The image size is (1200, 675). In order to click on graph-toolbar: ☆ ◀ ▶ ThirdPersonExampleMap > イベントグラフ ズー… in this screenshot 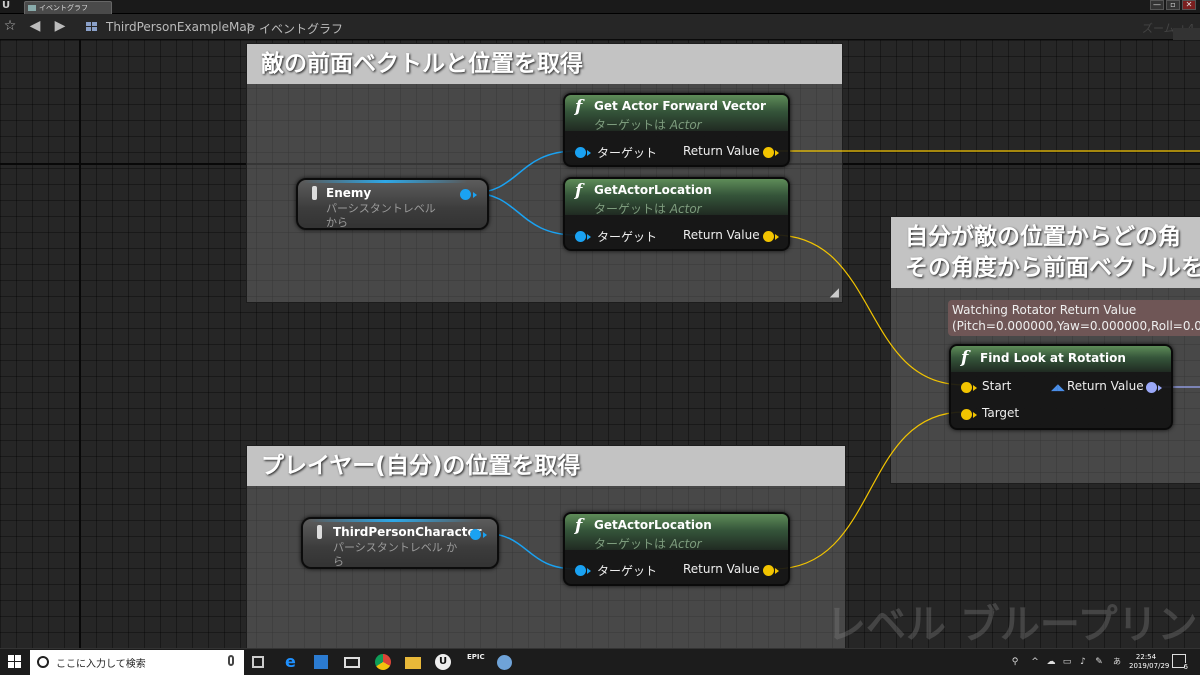, I will do `click(600, 34)`.